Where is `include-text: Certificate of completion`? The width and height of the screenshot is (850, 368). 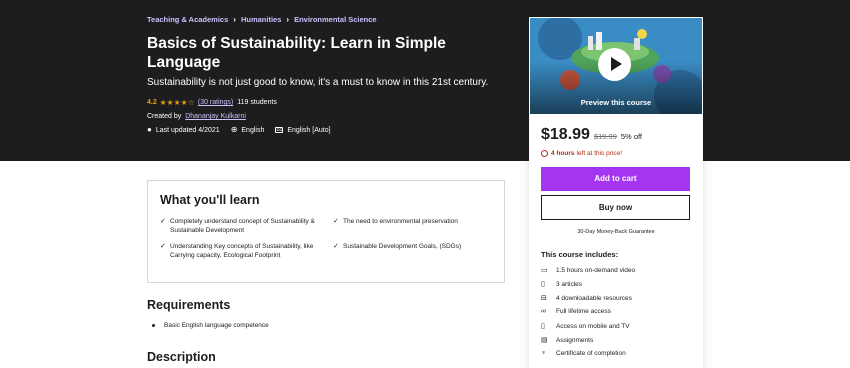
include-text: Certificate of completion is located at coordinates (591, 353).